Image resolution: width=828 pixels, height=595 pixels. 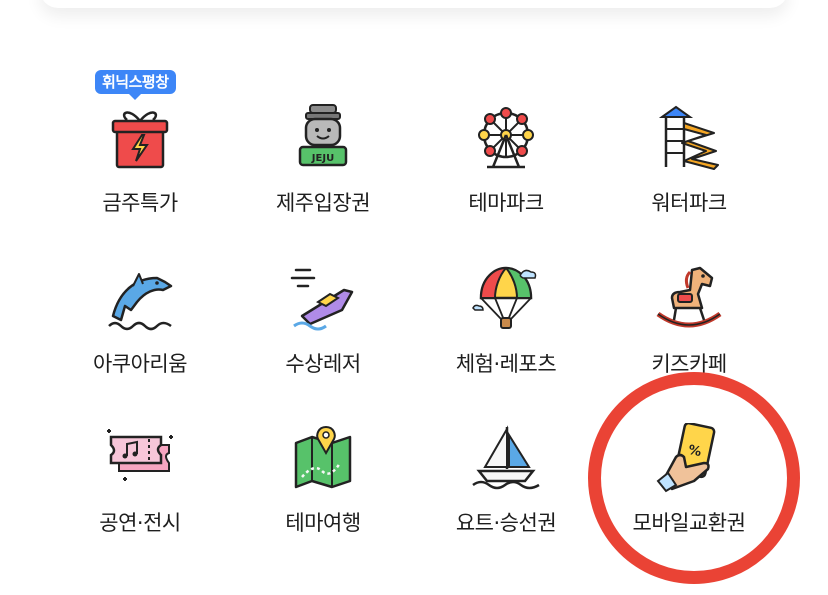 I want to click on category-performance-exhibition: 공연·전시, so click(x=140, y=488).